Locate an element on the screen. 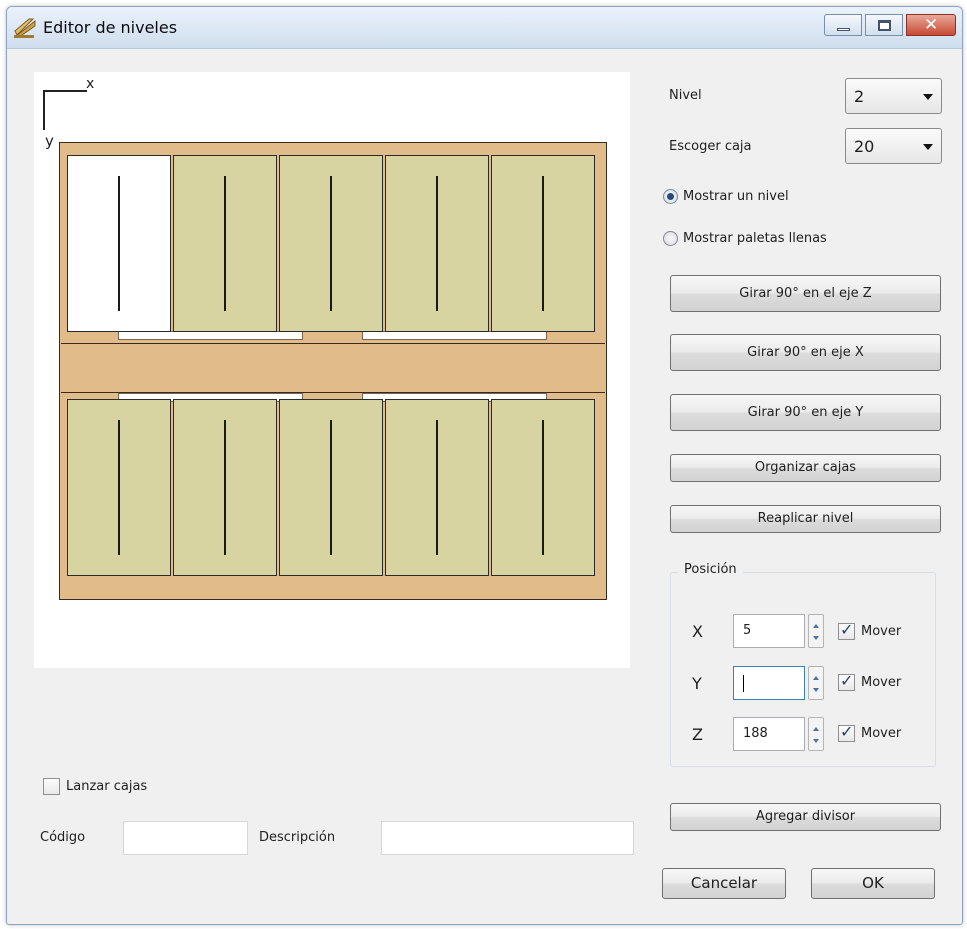  escoger-caja-value: 20 is located at coordinates (864, 146).